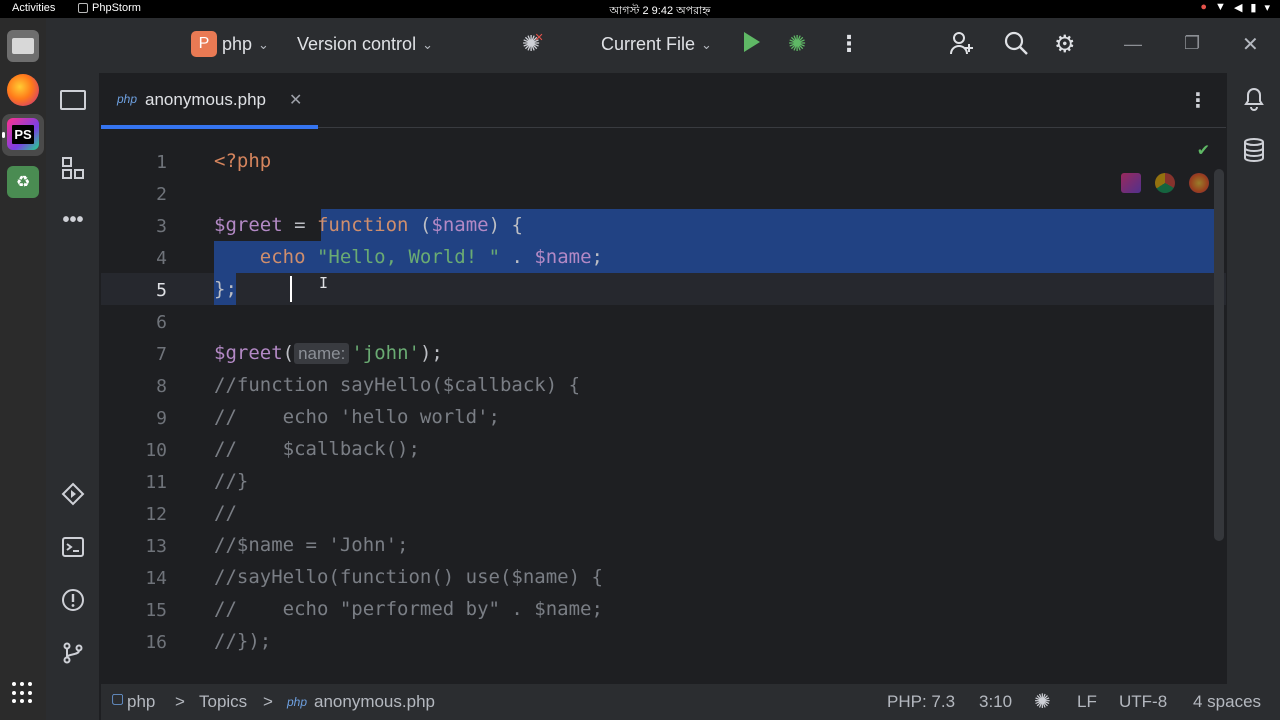 The width and height of the screenshot is (1280, 720). Describe the element at coordinates (362, 225) in the screenshot. I see `code-token: function` at that location.